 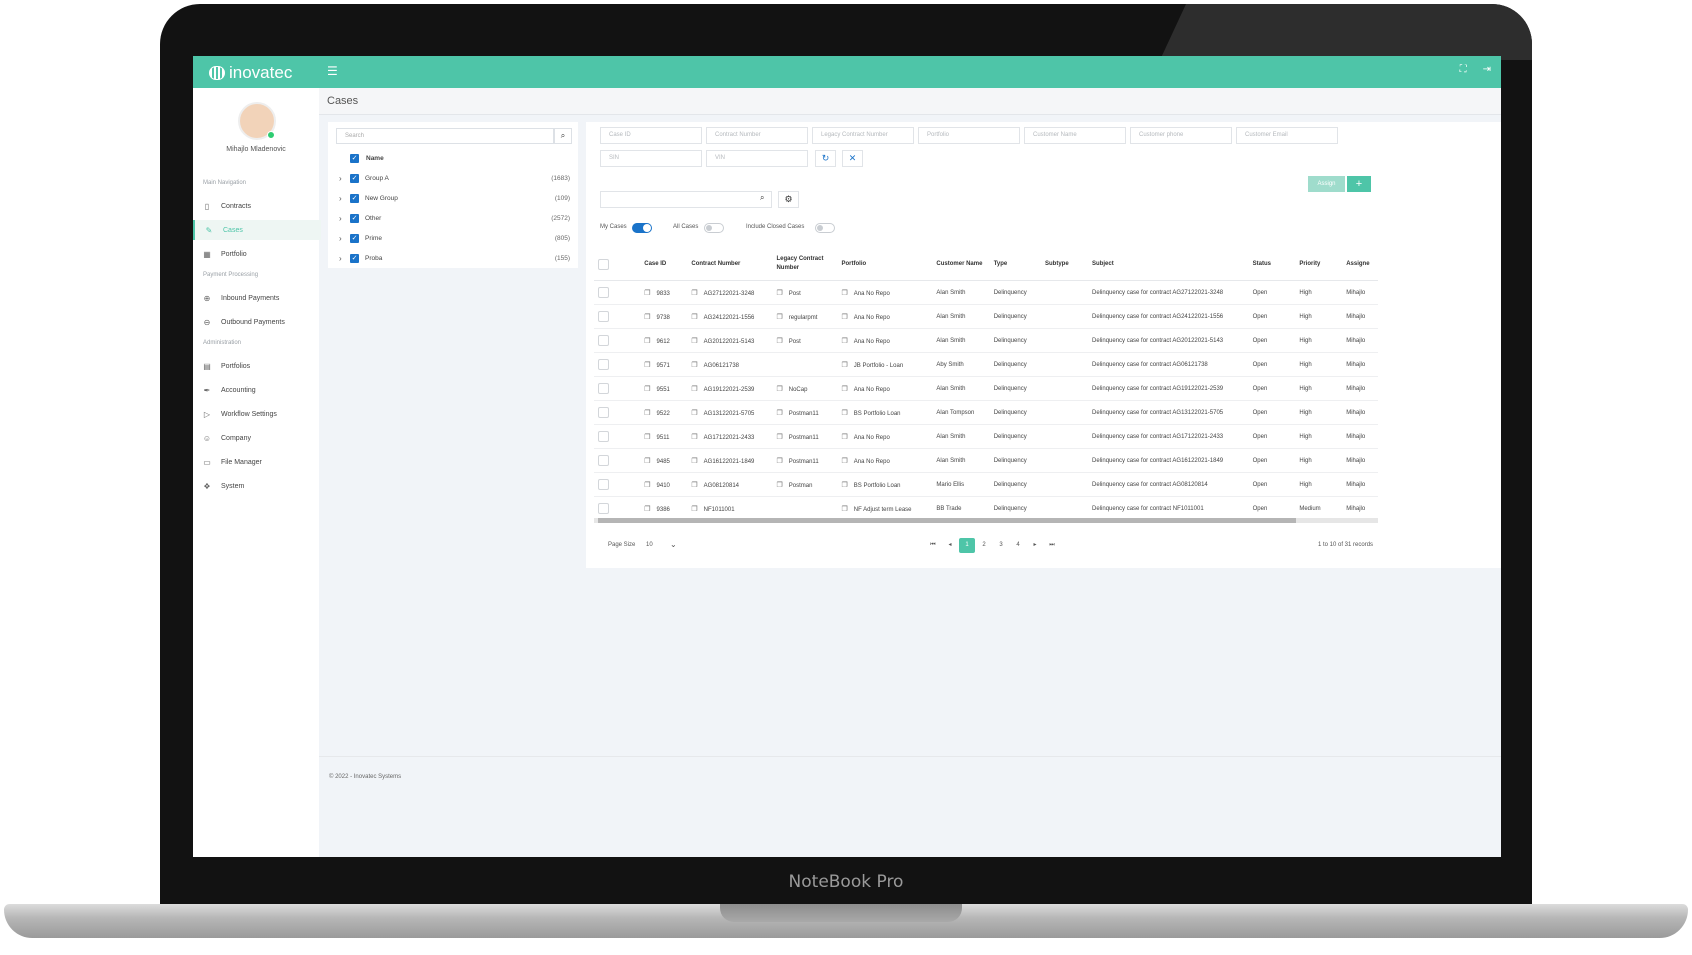 I want to click on col-subject: Subject, so click(x=1168, y=264).